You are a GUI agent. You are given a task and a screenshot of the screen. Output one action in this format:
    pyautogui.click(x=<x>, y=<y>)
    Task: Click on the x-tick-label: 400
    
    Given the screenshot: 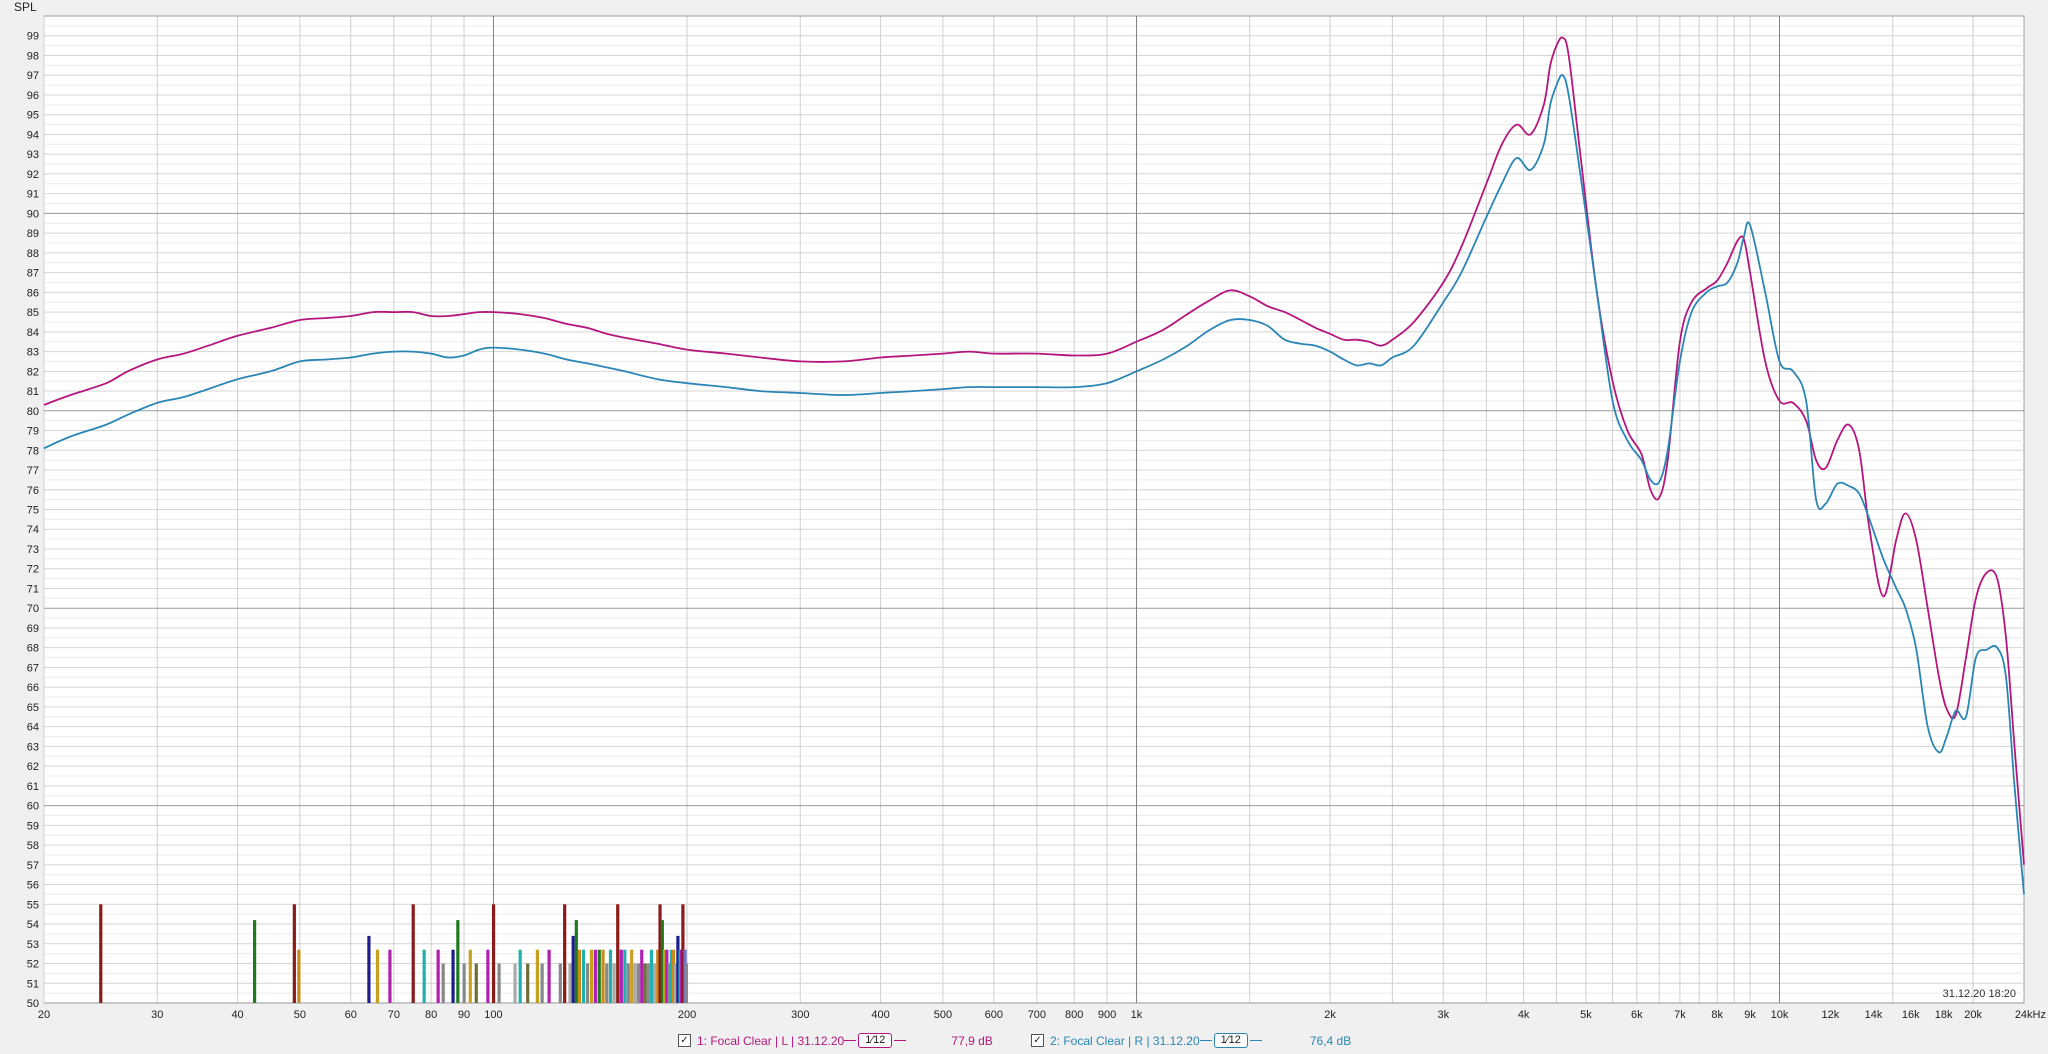 What is the action you would take?
    pyautogui.click(x=880, y=1015)
    